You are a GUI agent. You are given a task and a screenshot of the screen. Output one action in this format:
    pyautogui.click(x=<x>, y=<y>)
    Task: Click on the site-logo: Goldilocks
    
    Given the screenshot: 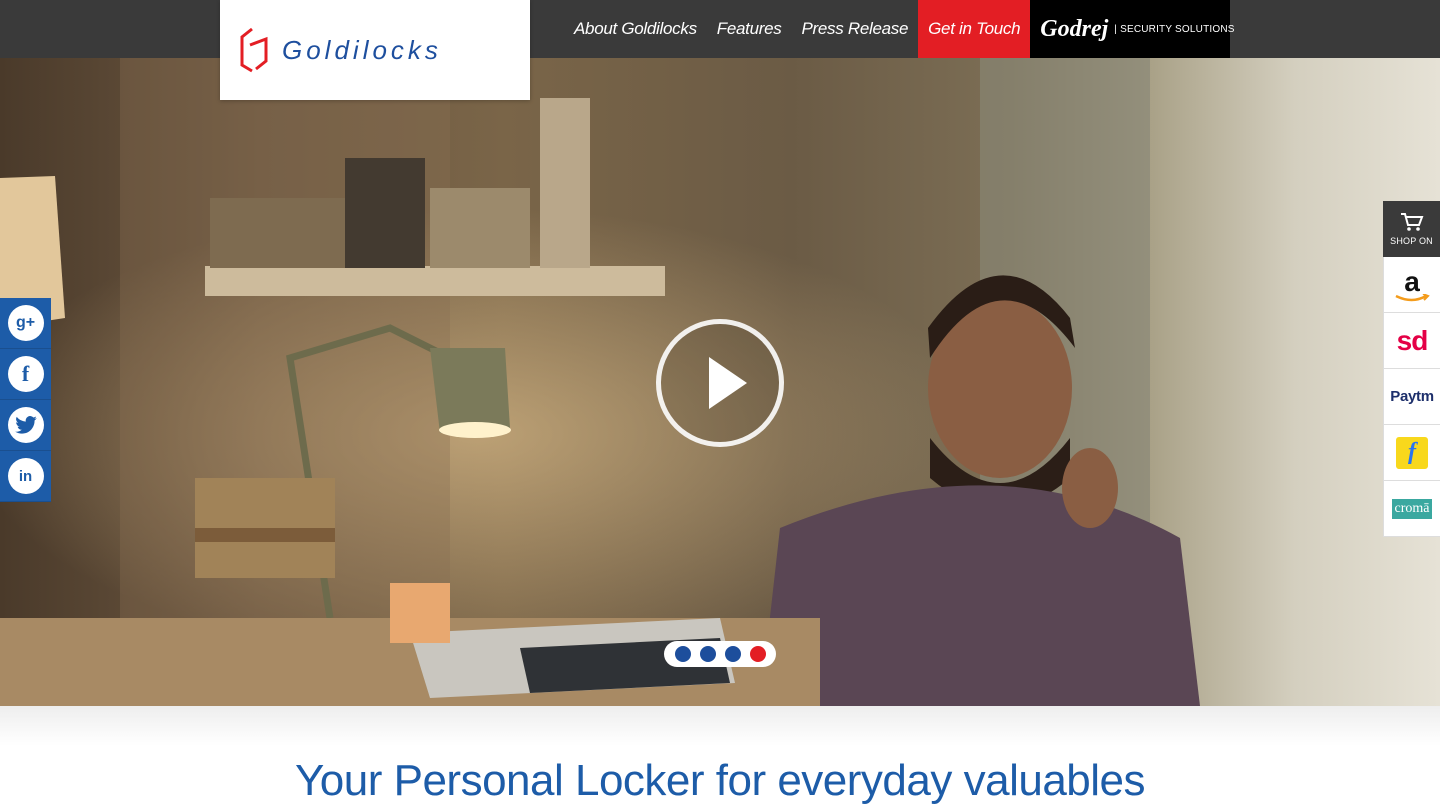 What is the action you would take?
    pyautogui.click(x=375, y=50)
    